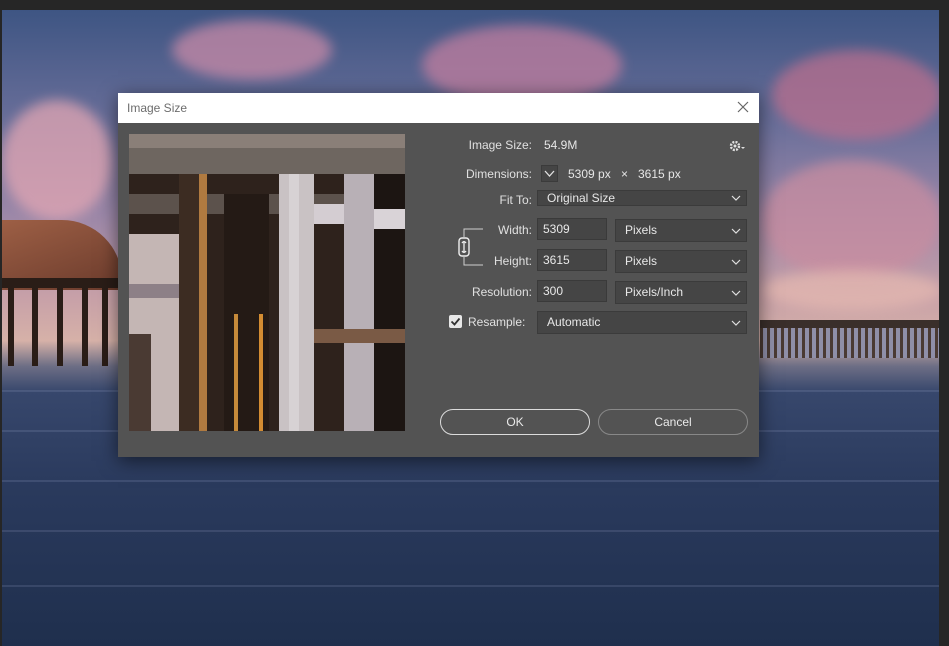 The height and width of the screenshot is (646, 949). What do you see at coordinates (512, 261) in the screenshot?
I see `height-label: Height:` at bounding box center [512, 261].